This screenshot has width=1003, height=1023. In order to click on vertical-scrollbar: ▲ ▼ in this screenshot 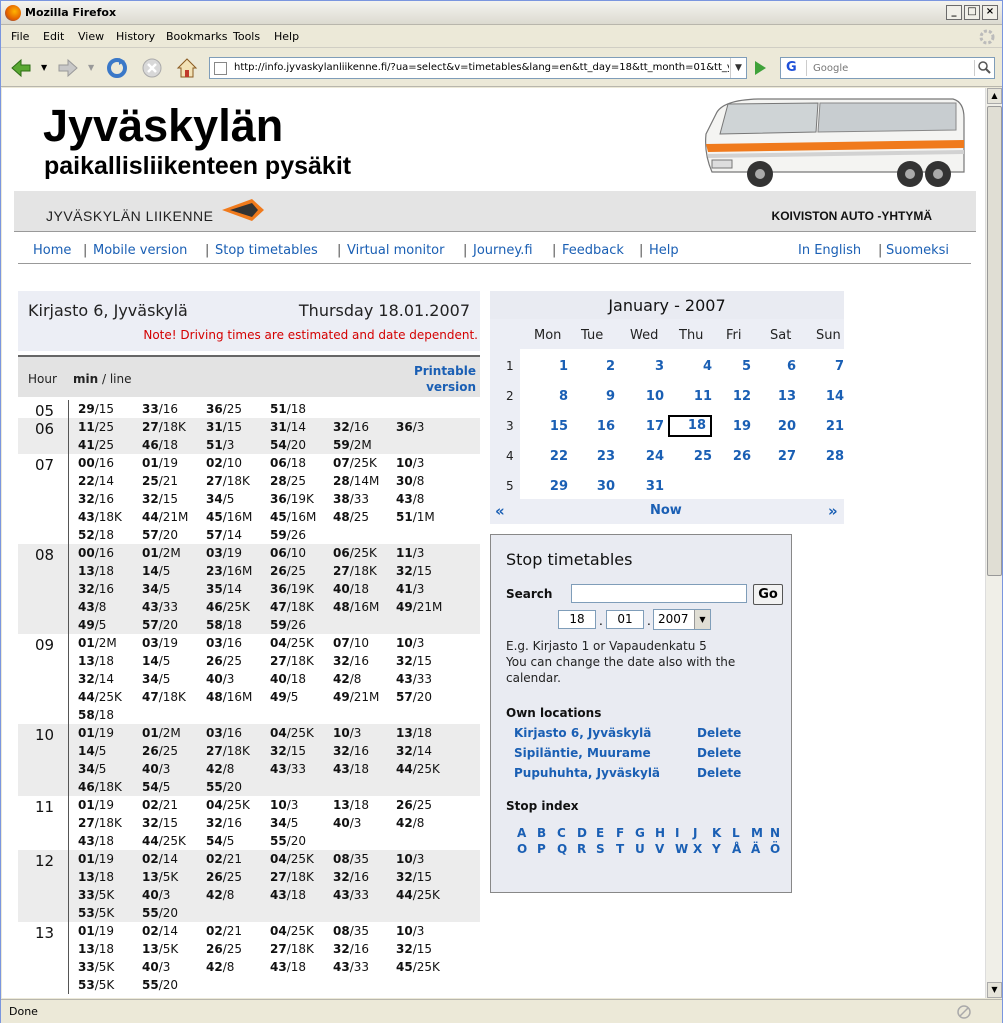, I will do `click(993, 543)`.